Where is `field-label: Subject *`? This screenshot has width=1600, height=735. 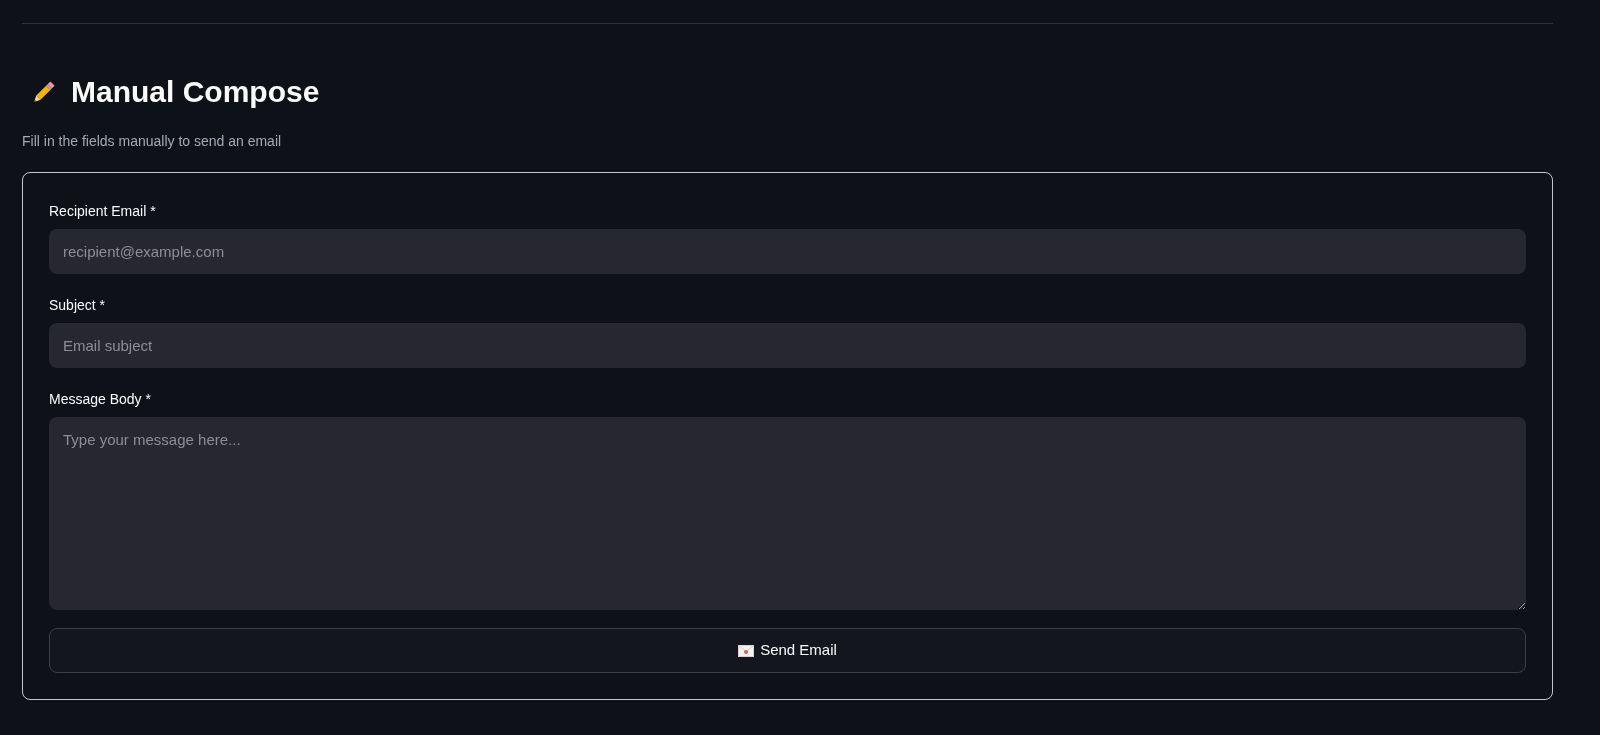
field-label: Subject * is located at coordinates (78, 305).